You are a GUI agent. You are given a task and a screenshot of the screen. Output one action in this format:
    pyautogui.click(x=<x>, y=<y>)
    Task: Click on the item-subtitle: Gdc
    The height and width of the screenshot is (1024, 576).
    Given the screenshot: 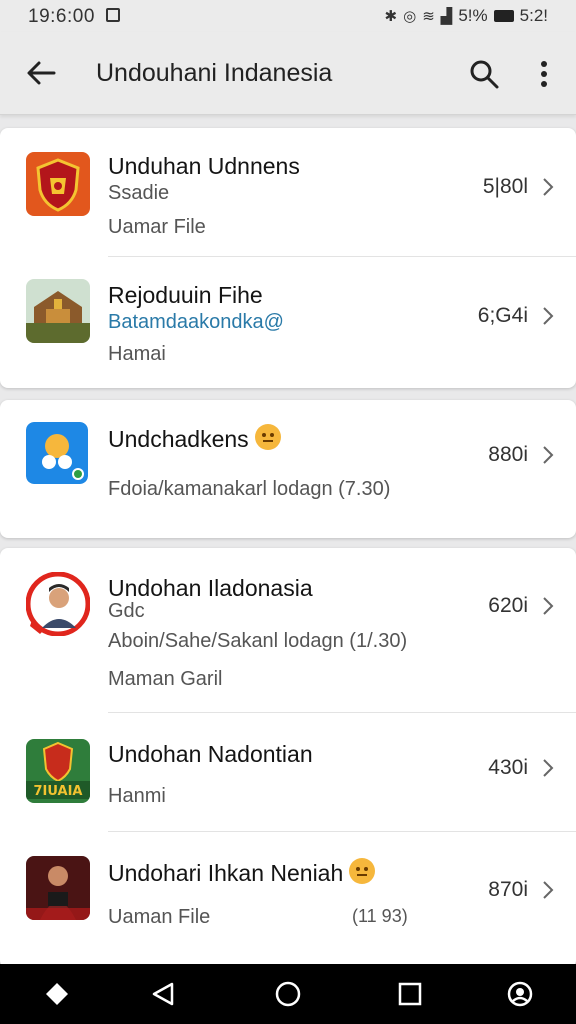 What is the action you would take?
    pyautogui.click(x=126, y=611)
    